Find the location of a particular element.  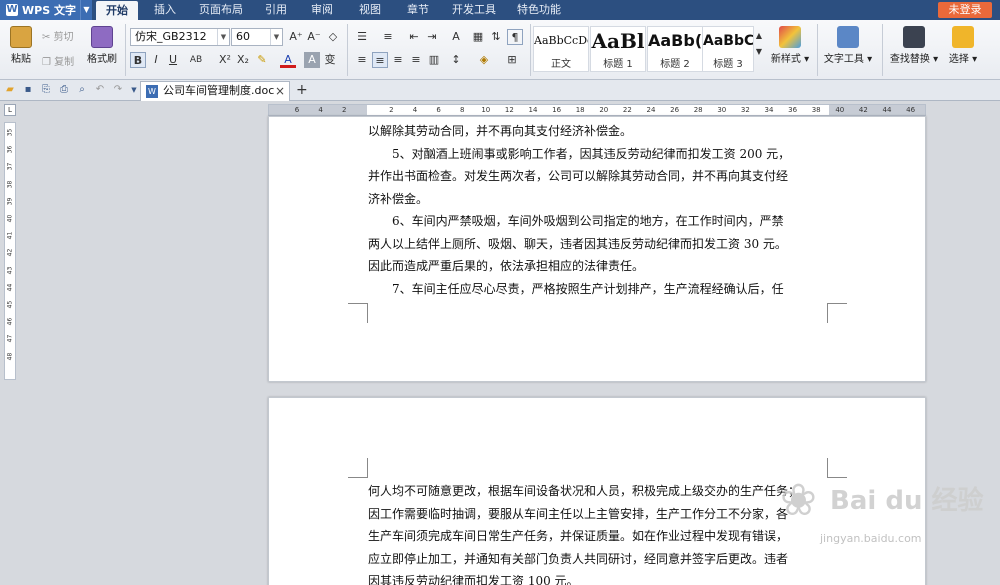

shading-icon: ◈ is located at coordinates (484, 60).